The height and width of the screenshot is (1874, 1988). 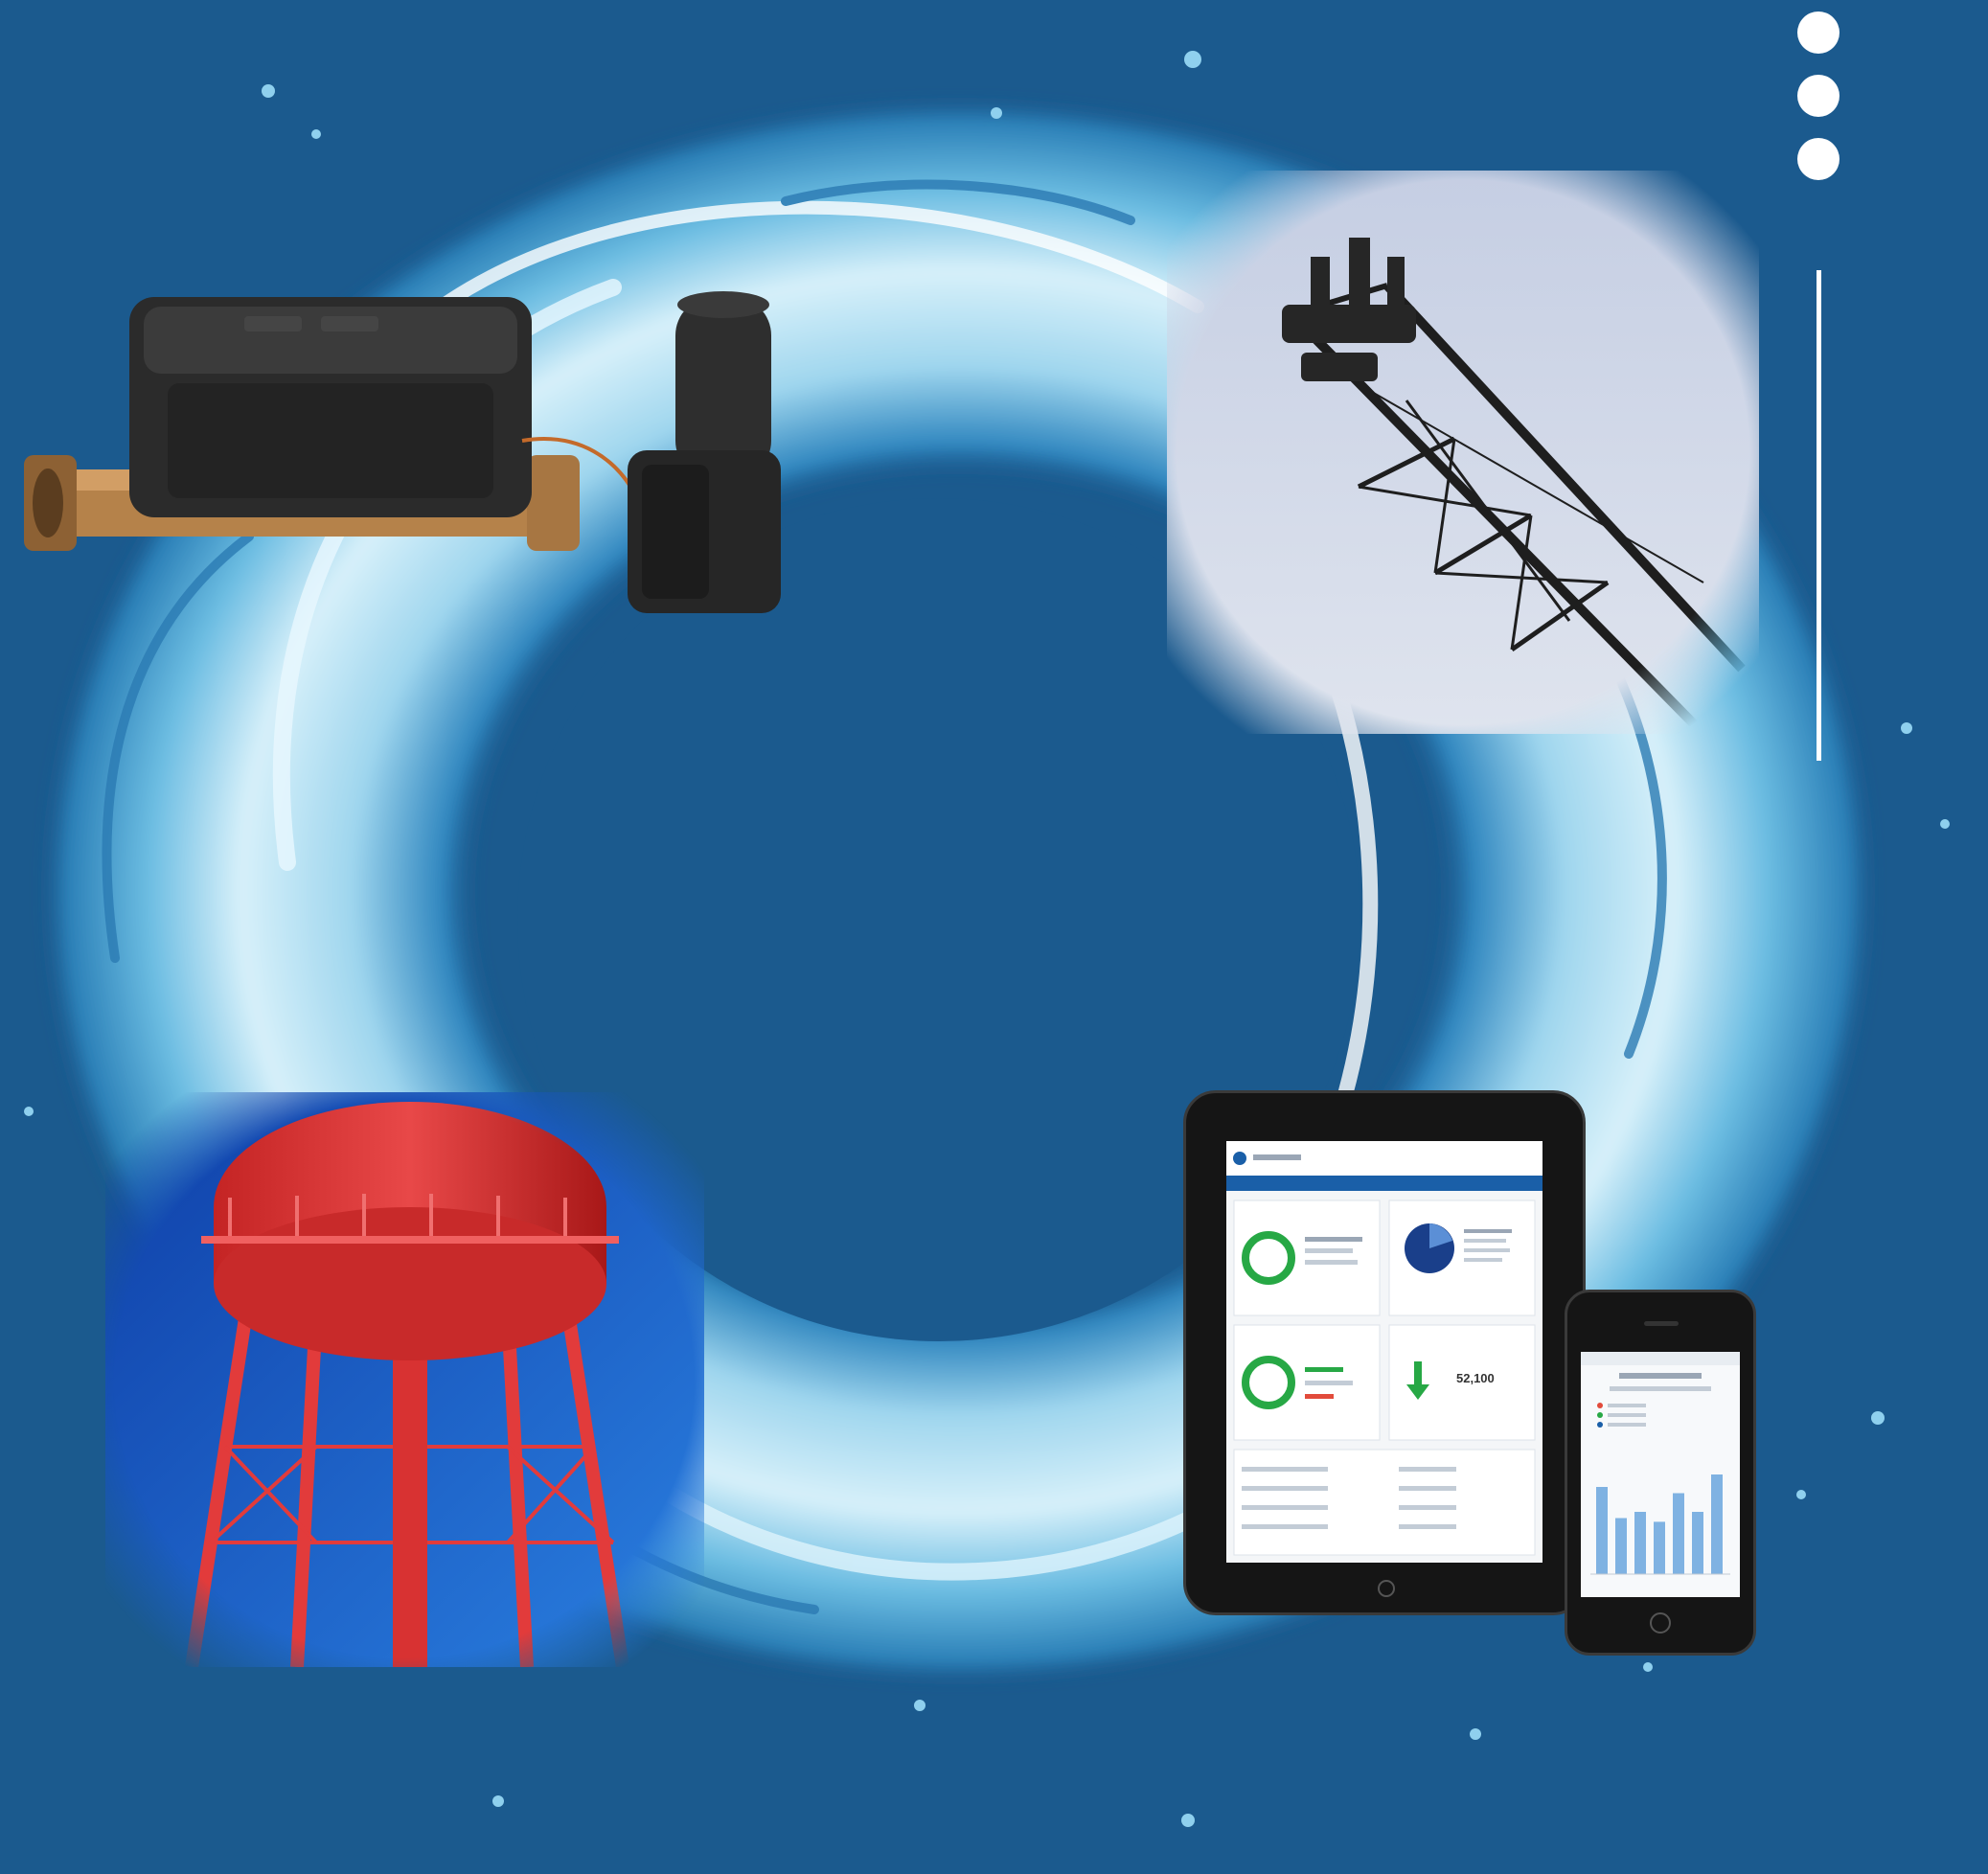 I want to click on phone-home-button, so click(x=1660, y=1623).